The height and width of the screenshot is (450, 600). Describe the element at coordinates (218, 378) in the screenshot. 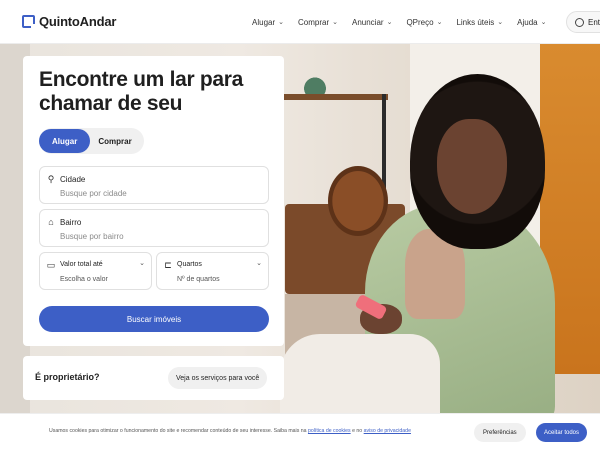

I see `owner-services-button: Veja os serviços para você` at that location.